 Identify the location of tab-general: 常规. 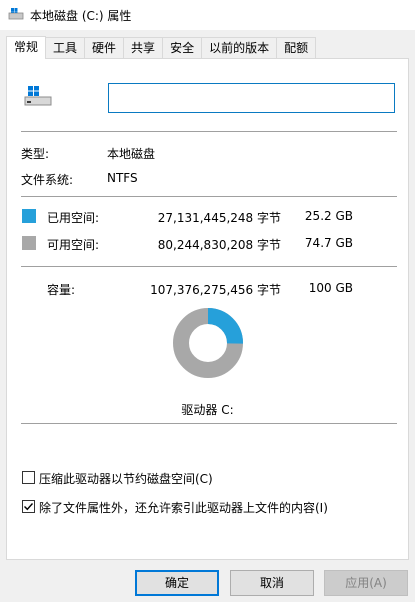
(26, 47).